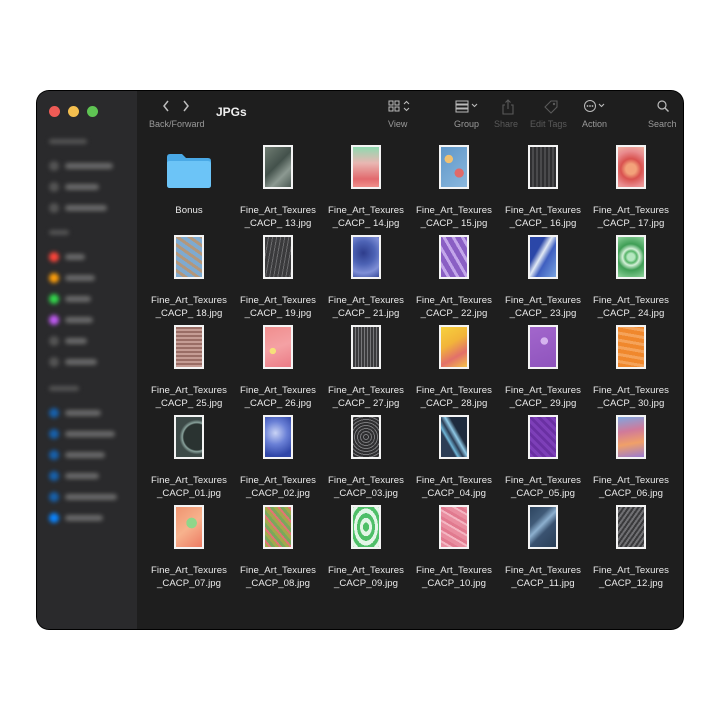  Describe the element at coordinates (454, 548) in the screenshot. I see `image-file: Fine_Art_Texures _CACP_10.jpg` at that location.